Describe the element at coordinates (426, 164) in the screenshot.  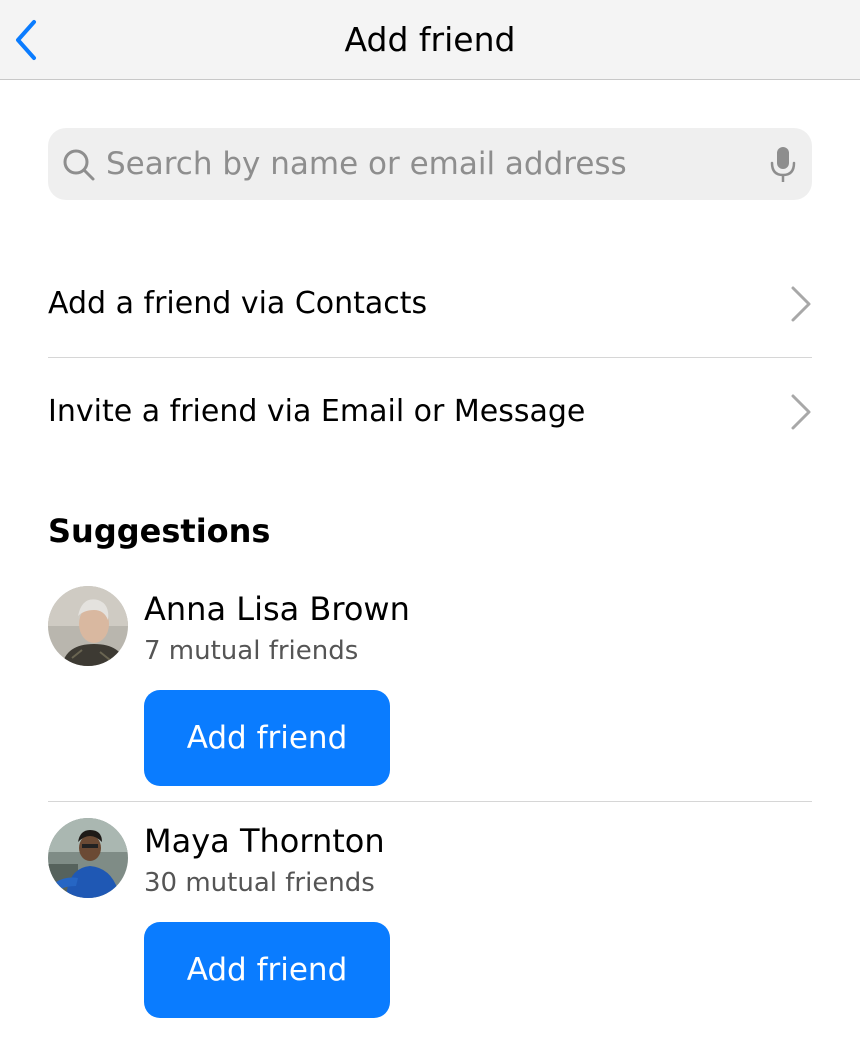
I see `search-input` at that location.